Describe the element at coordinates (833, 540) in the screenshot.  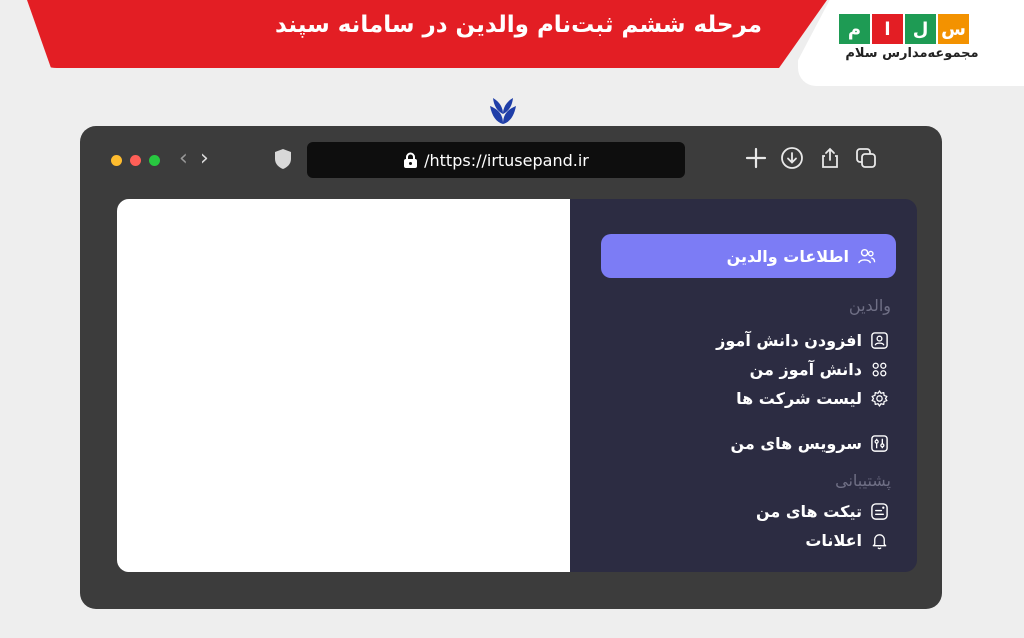
I see `sidebar-item-label: اعلانات` at that location.